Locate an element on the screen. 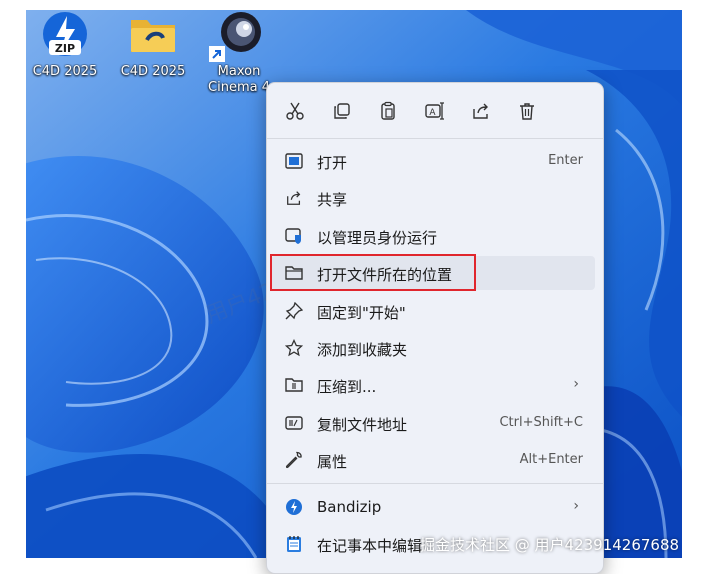 This screenshot has height=574, width=708. star-icon is located at coordinates (294, 348).